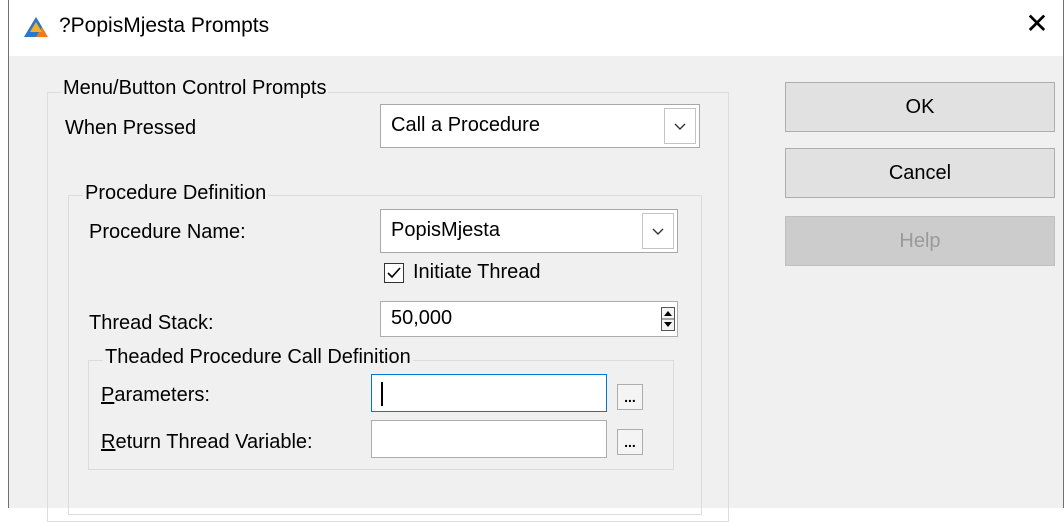  What do you see at coordinates (162, 395) in the screenshot?
I see `parameters-label-rest: arameters:` at bounding box center [162, 395].